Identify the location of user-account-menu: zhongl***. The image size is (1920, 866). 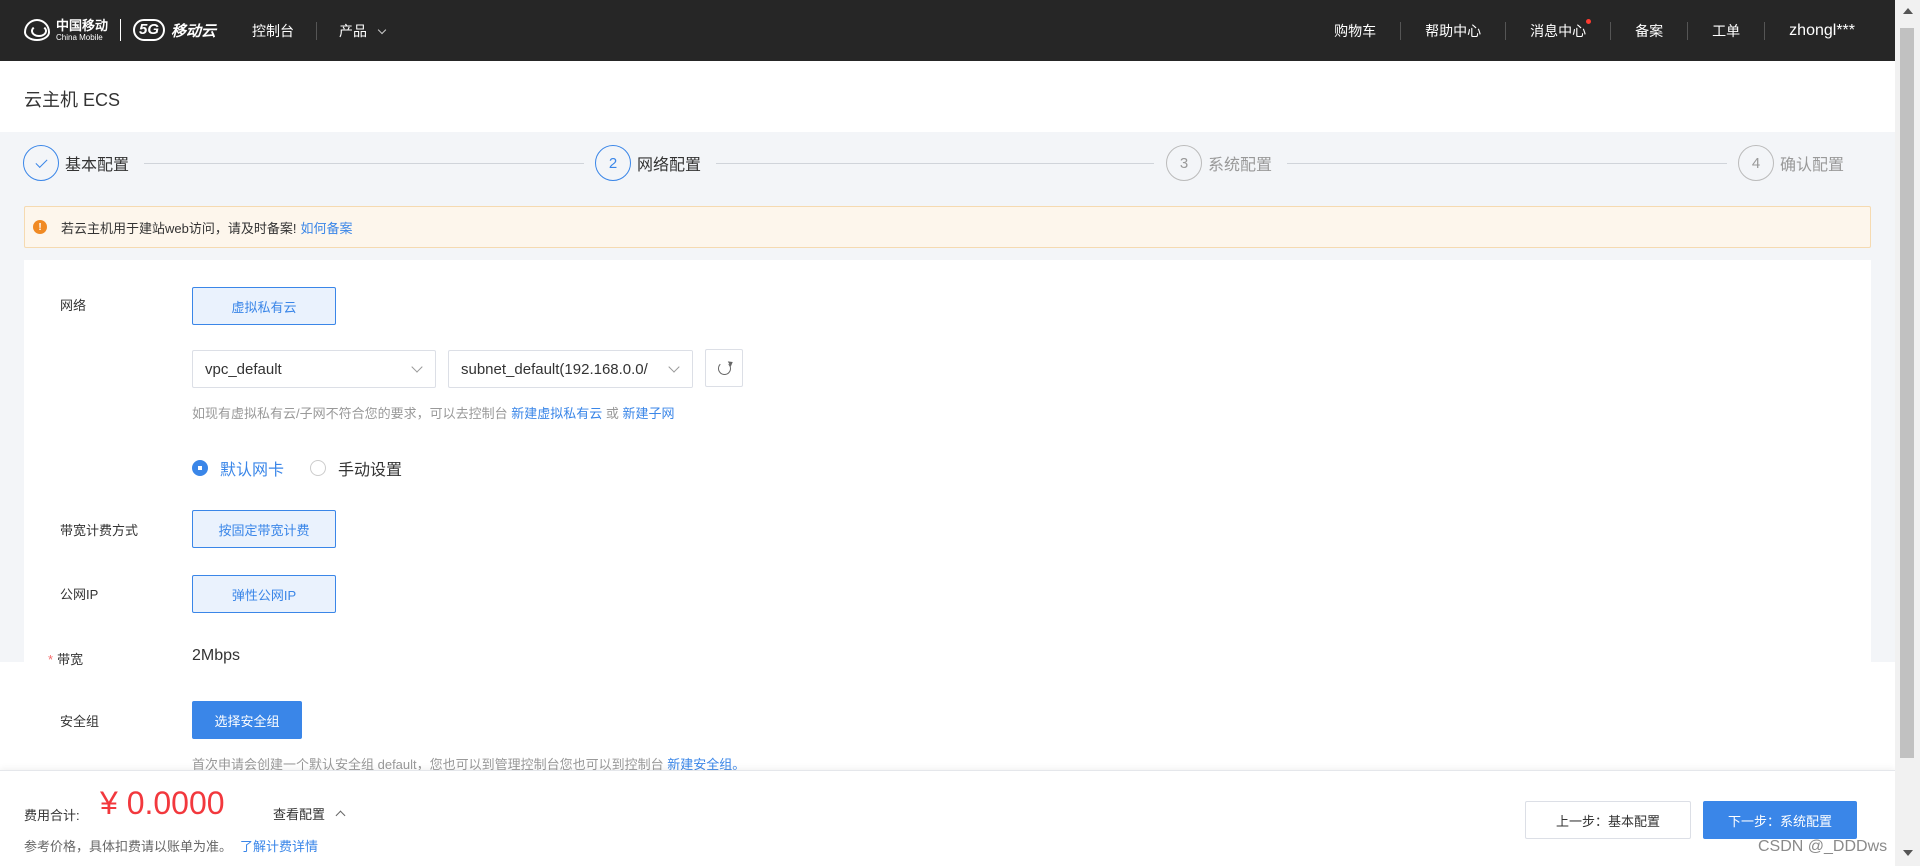
(1822, 31).